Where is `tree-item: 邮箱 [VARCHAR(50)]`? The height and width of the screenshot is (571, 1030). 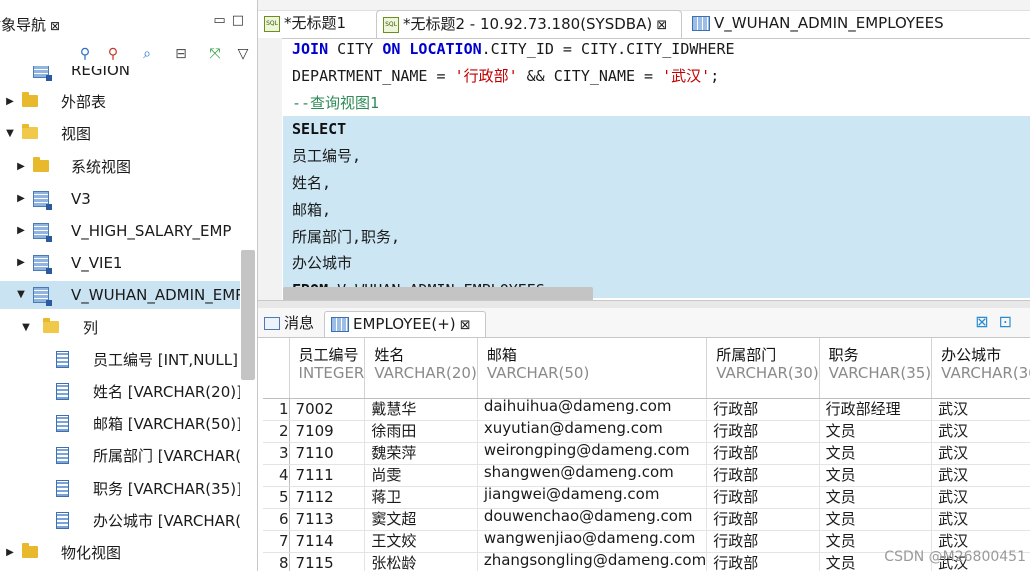
tree-item: 邮箱 [VARCHAR(50)] is located at coordinates (120, 424).